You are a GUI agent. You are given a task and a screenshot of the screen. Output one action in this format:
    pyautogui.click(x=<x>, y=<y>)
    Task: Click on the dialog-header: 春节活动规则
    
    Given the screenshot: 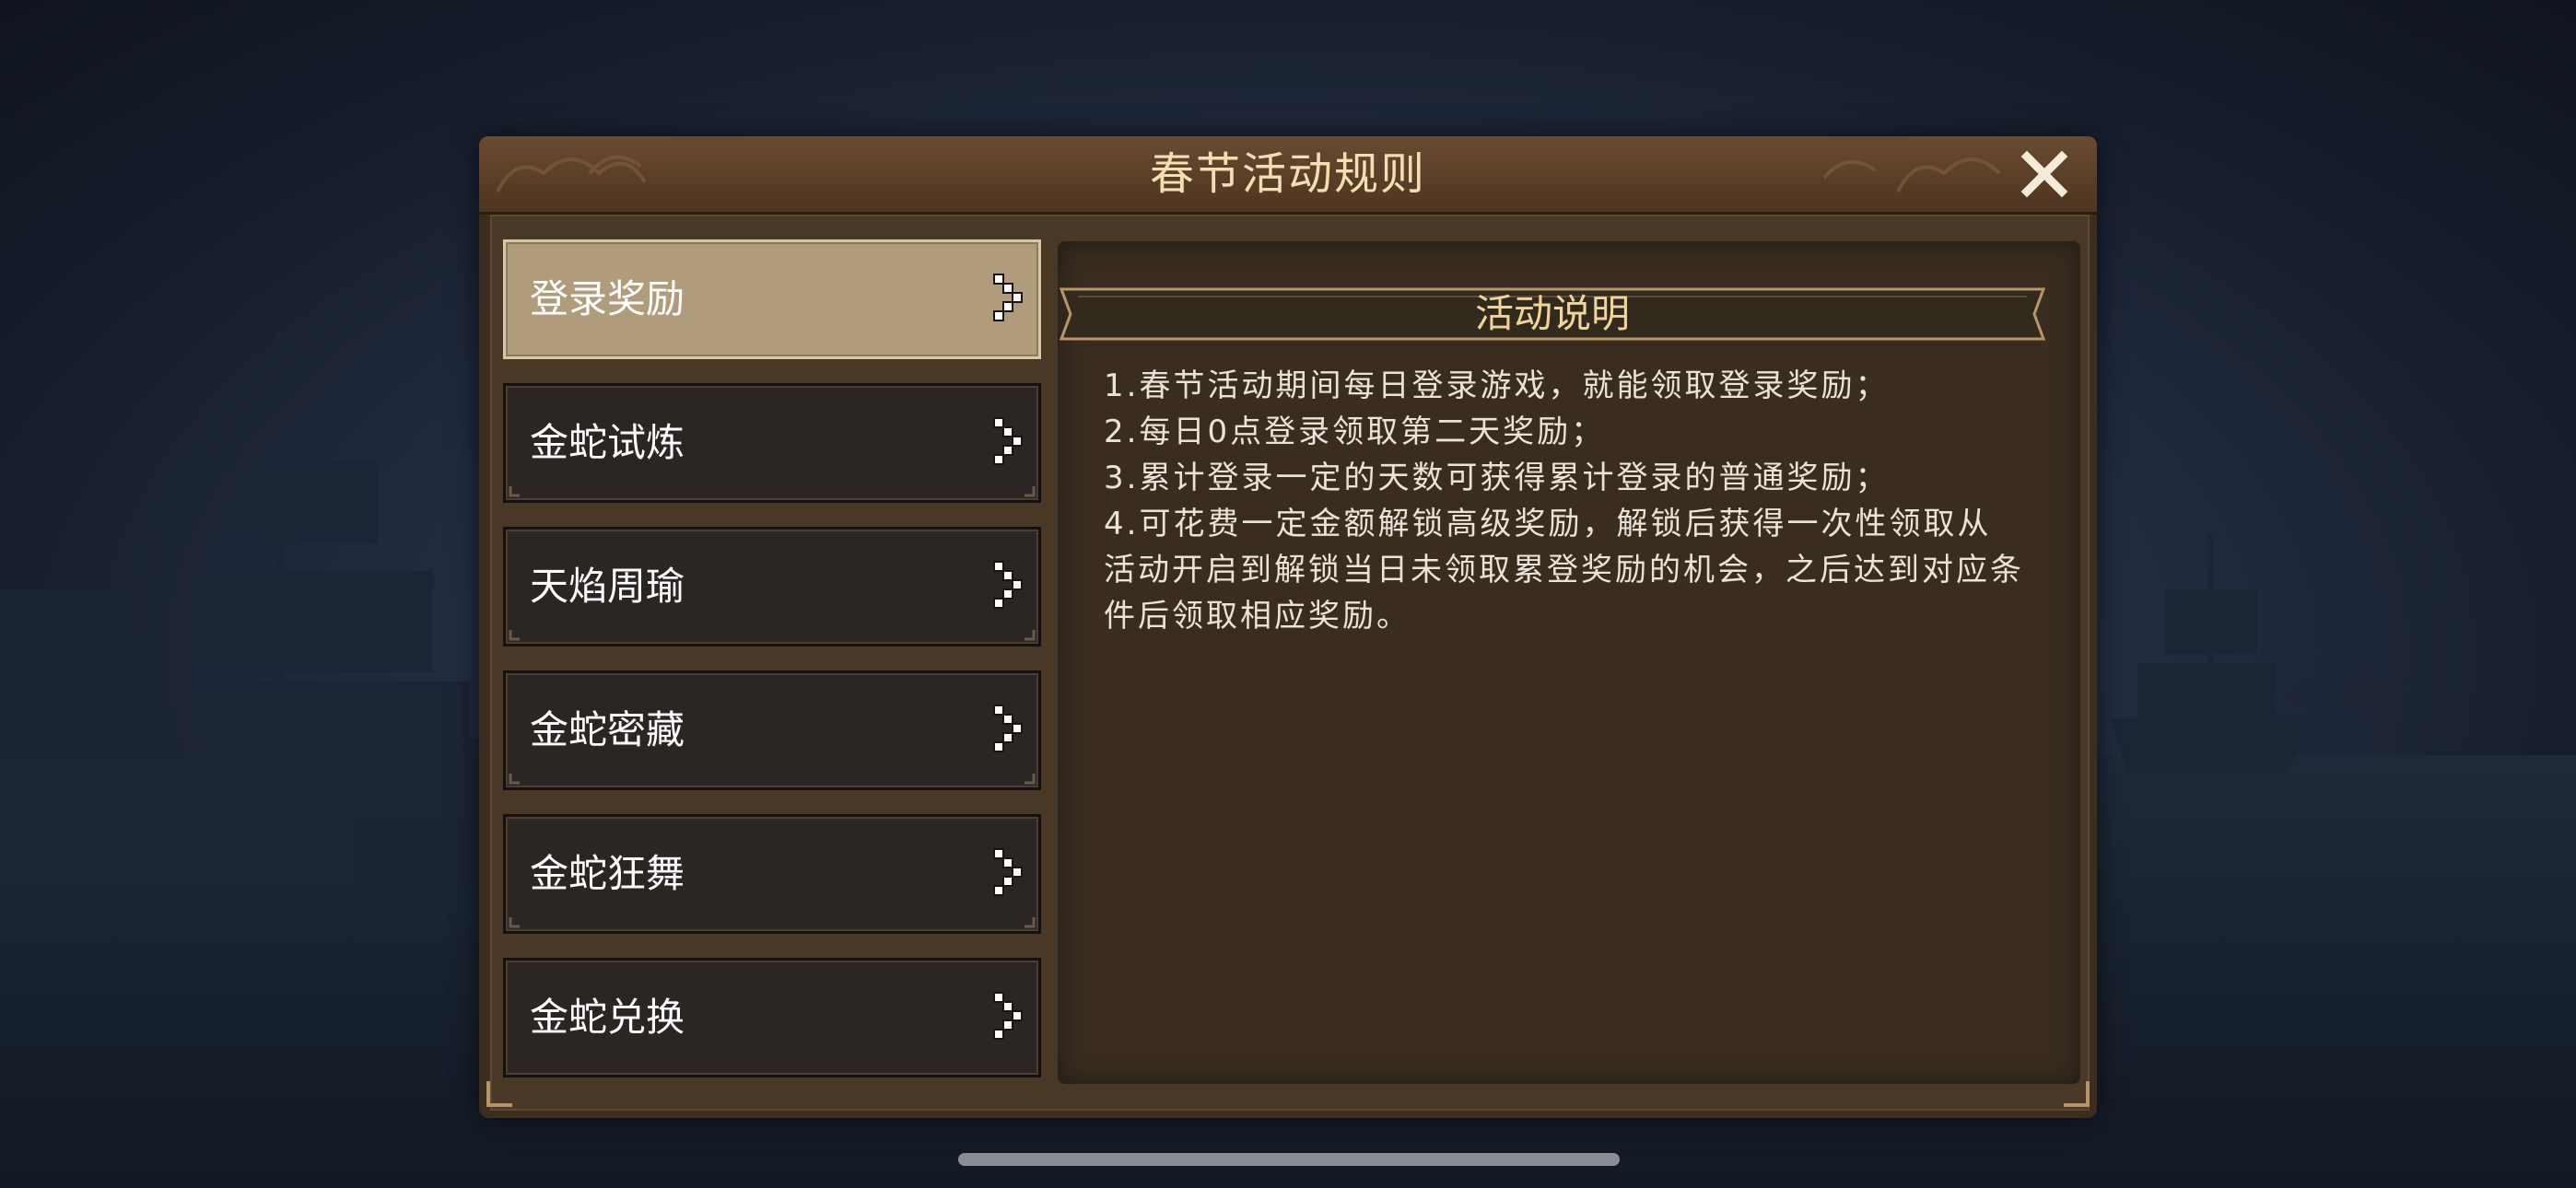 What is the action you would take?
    pyautogui.click(x=1288, y=175)
    